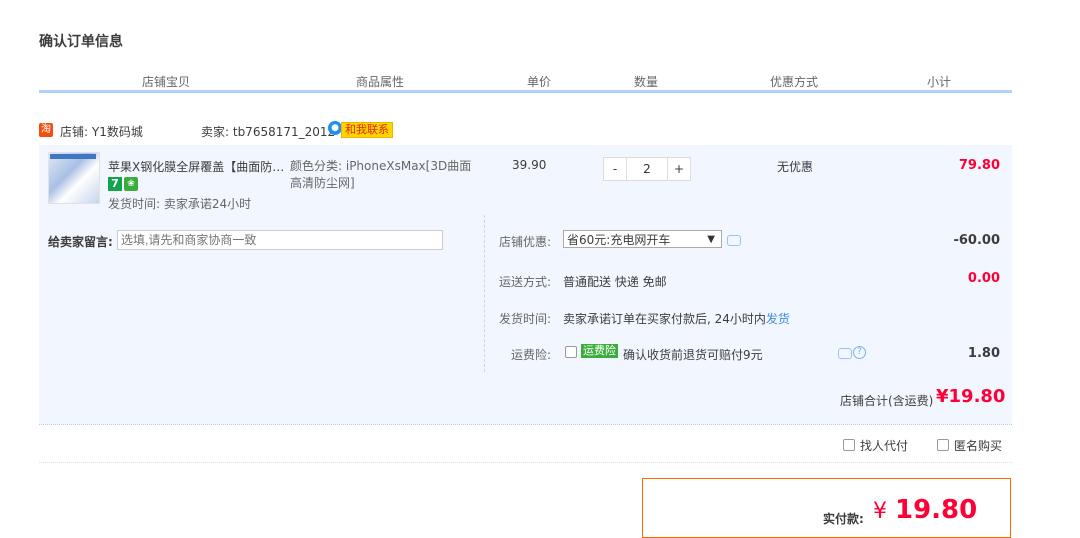 Image resolution: width=1080 pixels, height=538 pixels. I want to click on col-header-promo: 优惠方式, so click(794, 82).